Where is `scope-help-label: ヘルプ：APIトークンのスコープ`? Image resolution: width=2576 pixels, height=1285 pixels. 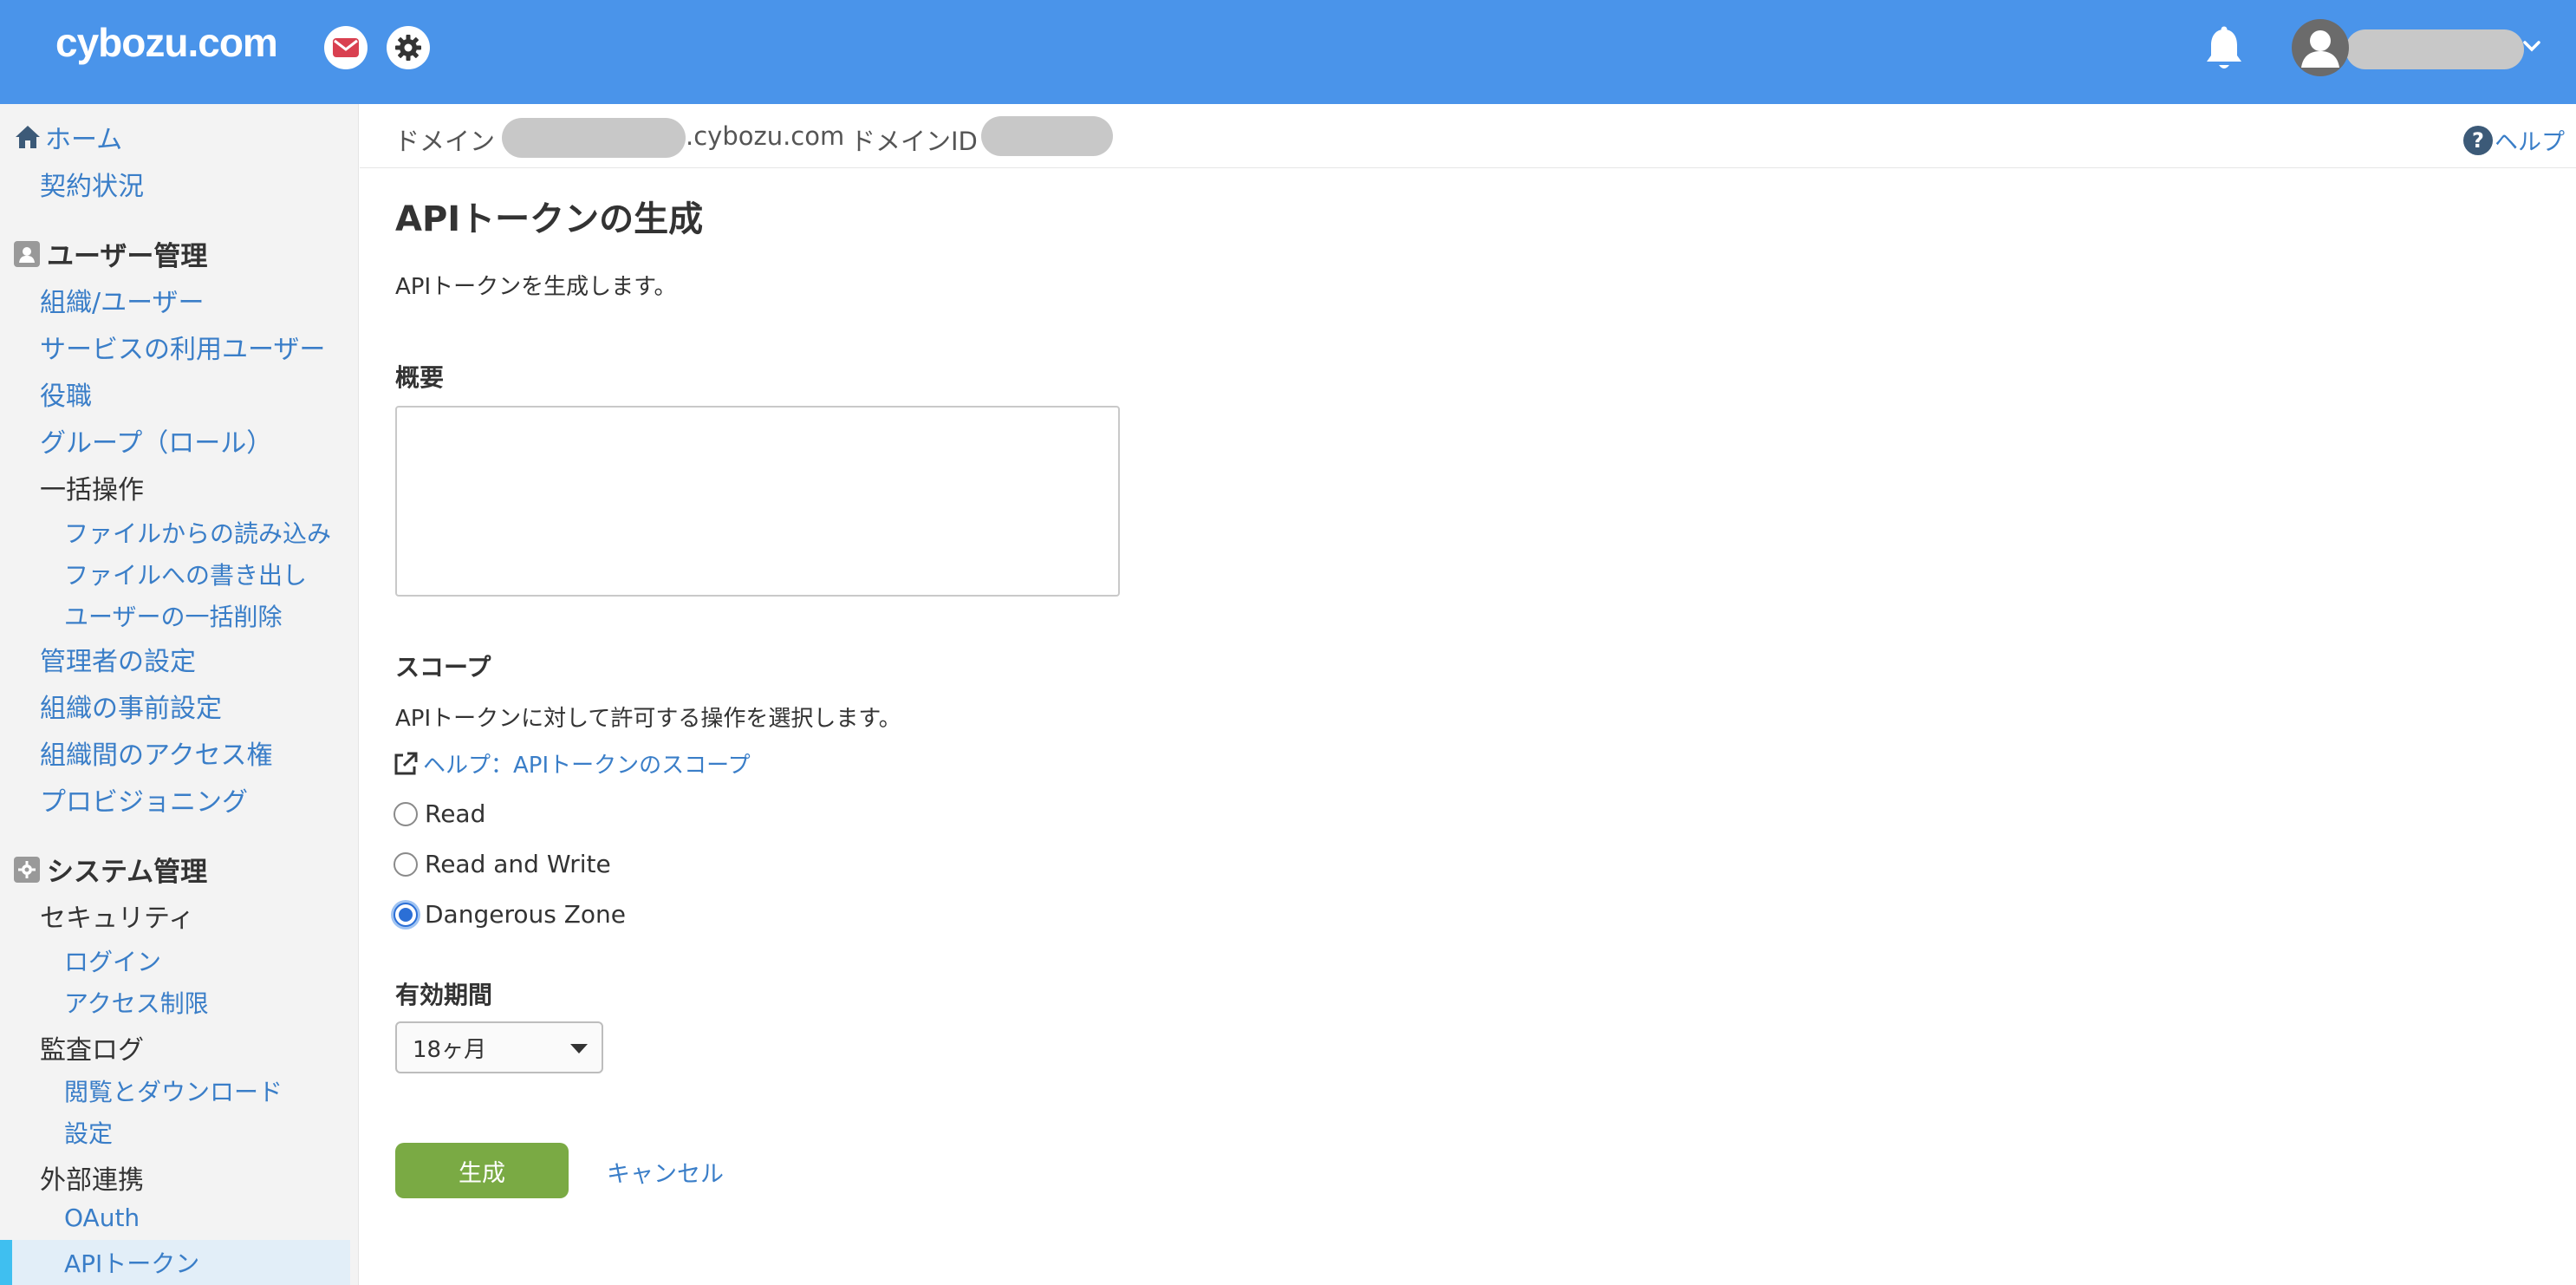
scope-help-label: ヘルプ：APIトークンのスコープ is located at coordinates (587, 766).